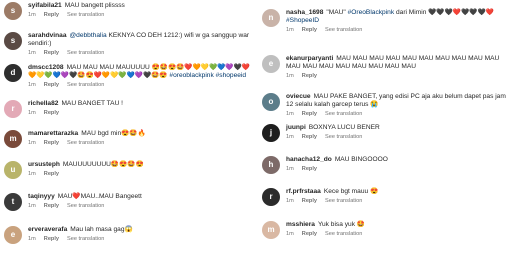 Image resolution: width=512 pixels, height=262 pixels. Describe the element at coordinates (45, 5) in the screenshot. I see `comment-username: syifabila21` at that location.